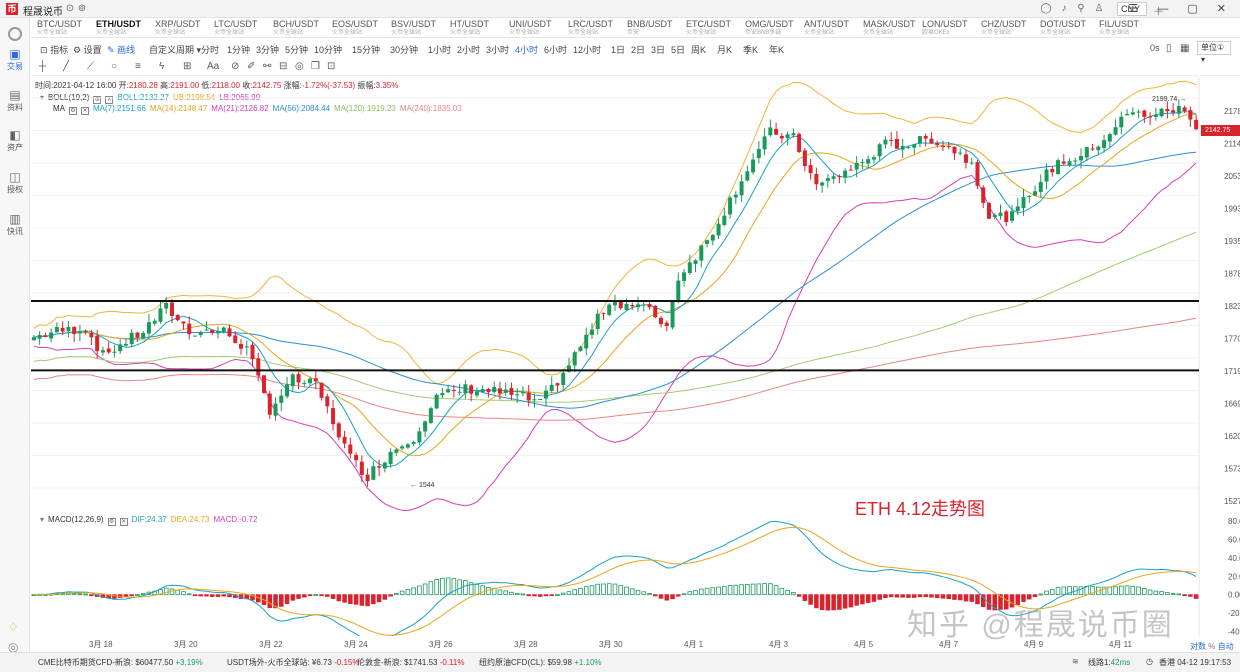  Describe the element at coordinates (452, 662) in the screenshot. I see `status-change: -0.11%` at that location.